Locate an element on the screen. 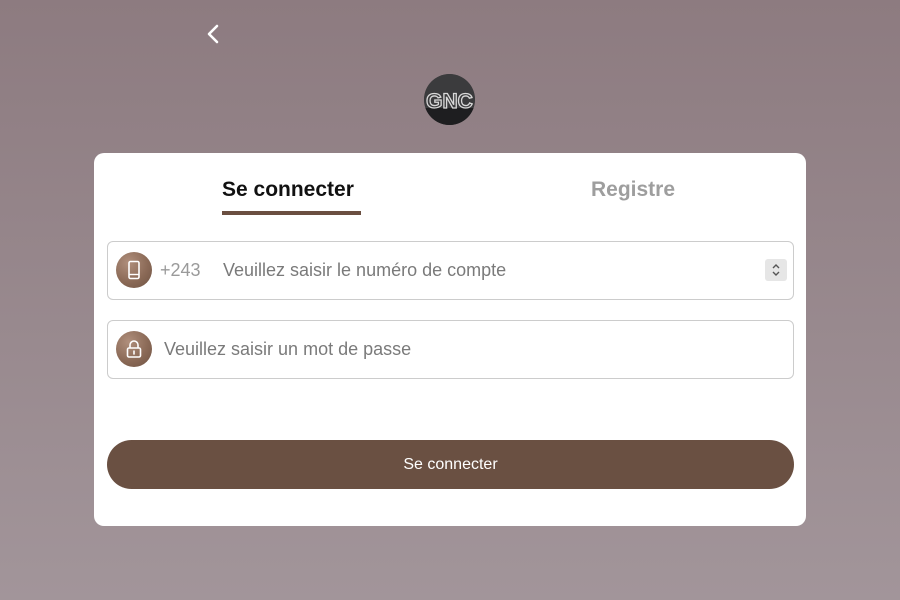 The width and height of the screenshot is (900, 600). login-button: Se connecter is located at coordinates (450, 464).